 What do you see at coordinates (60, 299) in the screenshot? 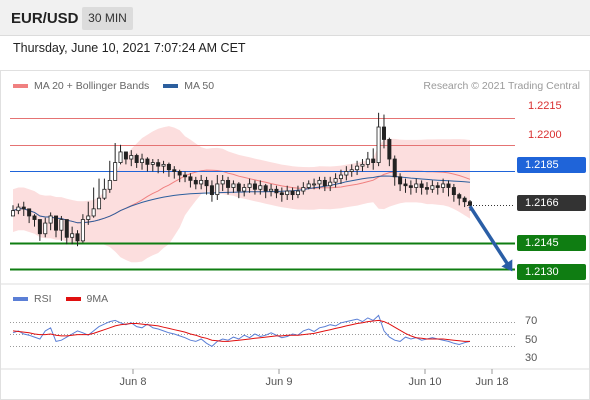
I see `rsi-legend: RSI 9MA` at bounding box center [60, 299].